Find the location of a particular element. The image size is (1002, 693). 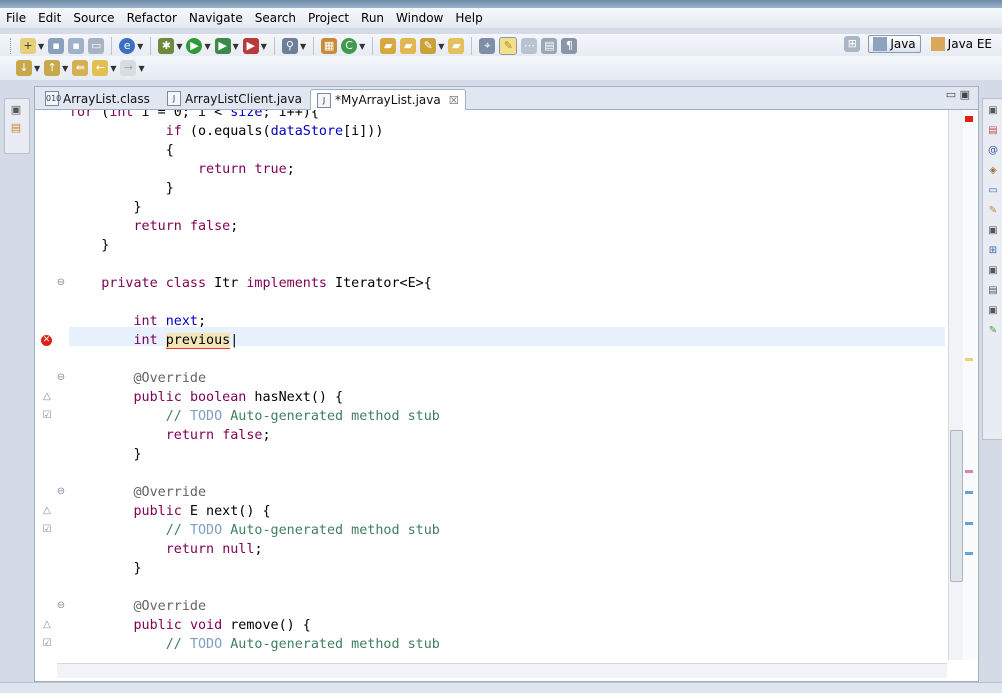

menu-window: Window is located at coordinates (419, 18).